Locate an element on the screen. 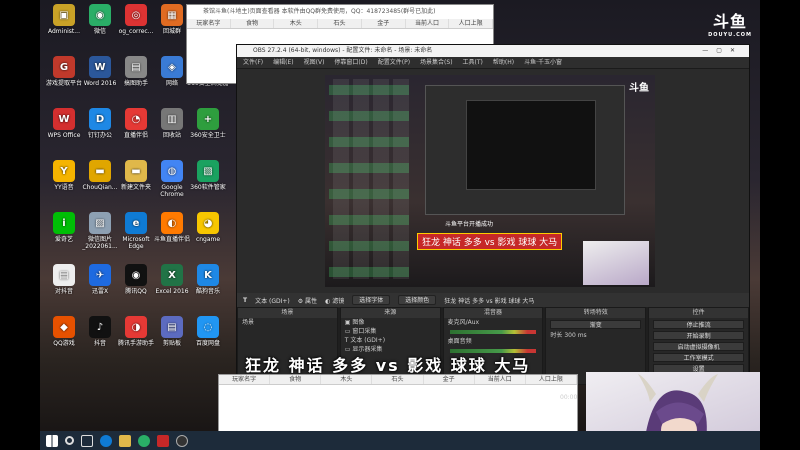  start-icon is located at coordinates (52, 440).